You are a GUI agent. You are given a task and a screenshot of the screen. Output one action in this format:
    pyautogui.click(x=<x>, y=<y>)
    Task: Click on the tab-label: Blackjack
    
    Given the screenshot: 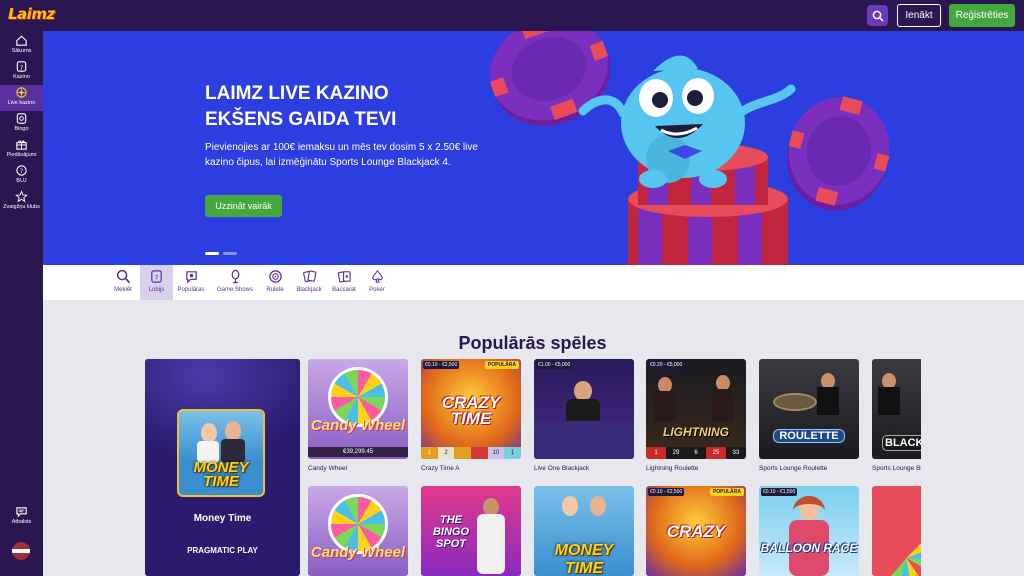 What is the action you would take?
    pyautogui.click(x=309, y=290)
    